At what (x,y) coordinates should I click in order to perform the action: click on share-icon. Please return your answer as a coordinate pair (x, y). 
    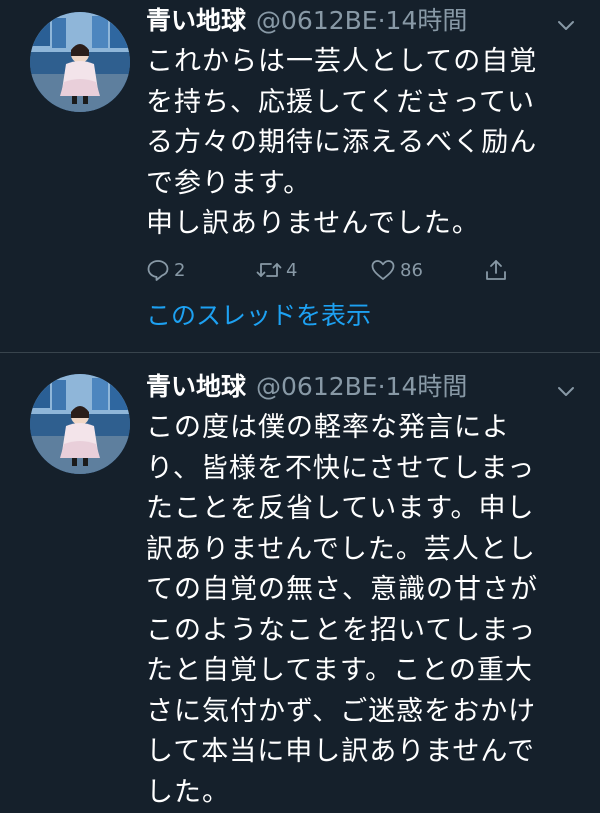
    Looking at the image, I should click on (496, 270).